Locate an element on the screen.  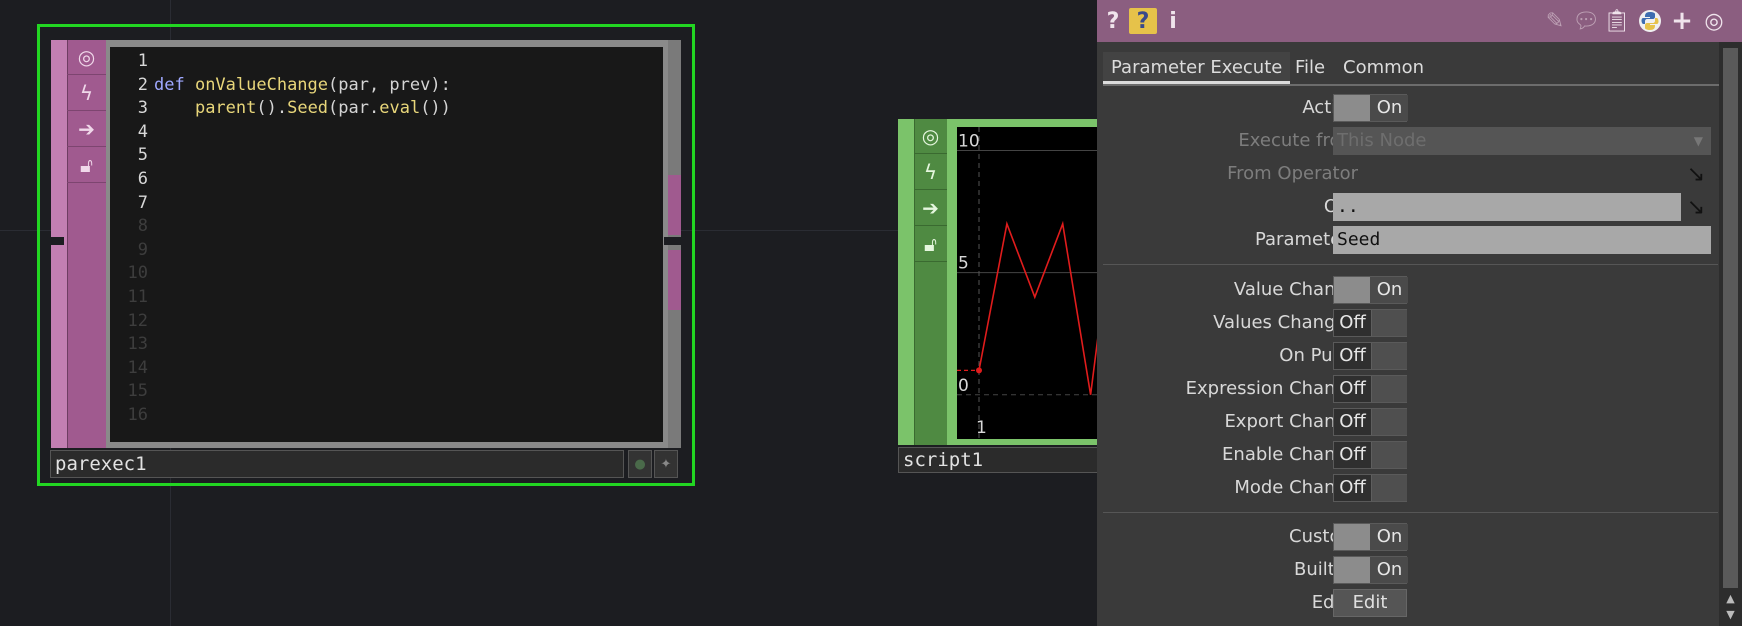
value-change-toggle: On is located at coordinates (1370, 290).